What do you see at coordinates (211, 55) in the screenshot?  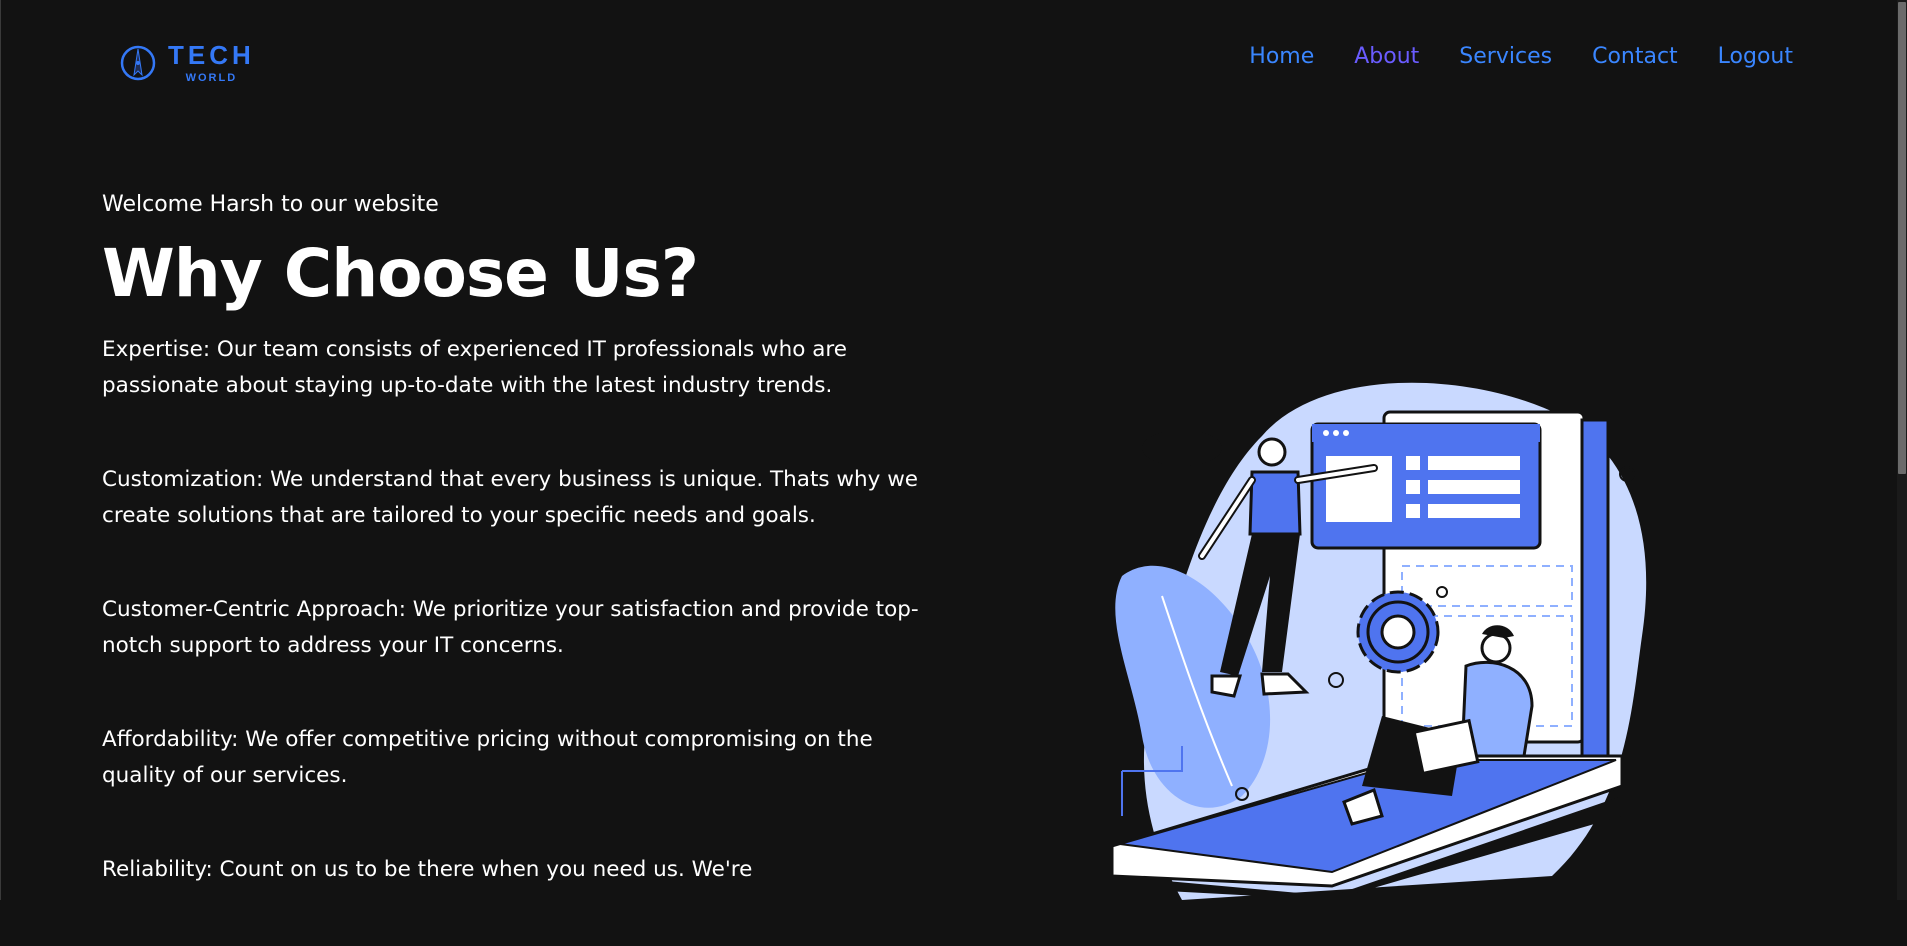 I see `brand-name: TECH` at bounding box center [211, 55].